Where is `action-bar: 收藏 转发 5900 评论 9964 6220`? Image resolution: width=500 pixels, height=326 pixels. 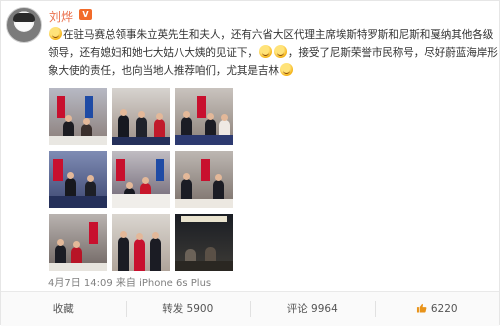 action-bar: 收藏 转发 5900 评论 9964 6220 is located at coordinates (250, 308).